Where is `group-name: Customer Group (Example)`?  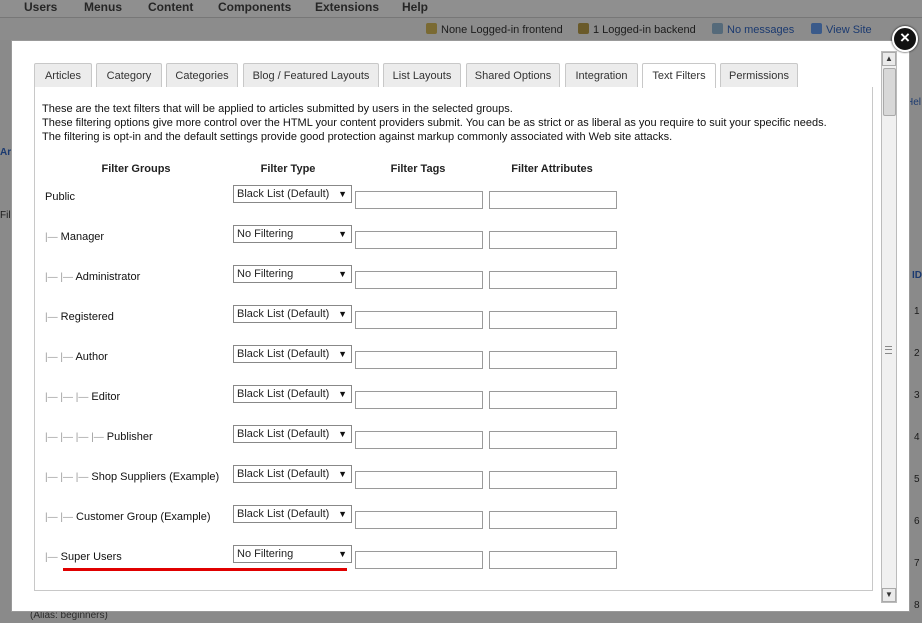
group-name: Customer Group (Example) is located at coordinates (143, 517).